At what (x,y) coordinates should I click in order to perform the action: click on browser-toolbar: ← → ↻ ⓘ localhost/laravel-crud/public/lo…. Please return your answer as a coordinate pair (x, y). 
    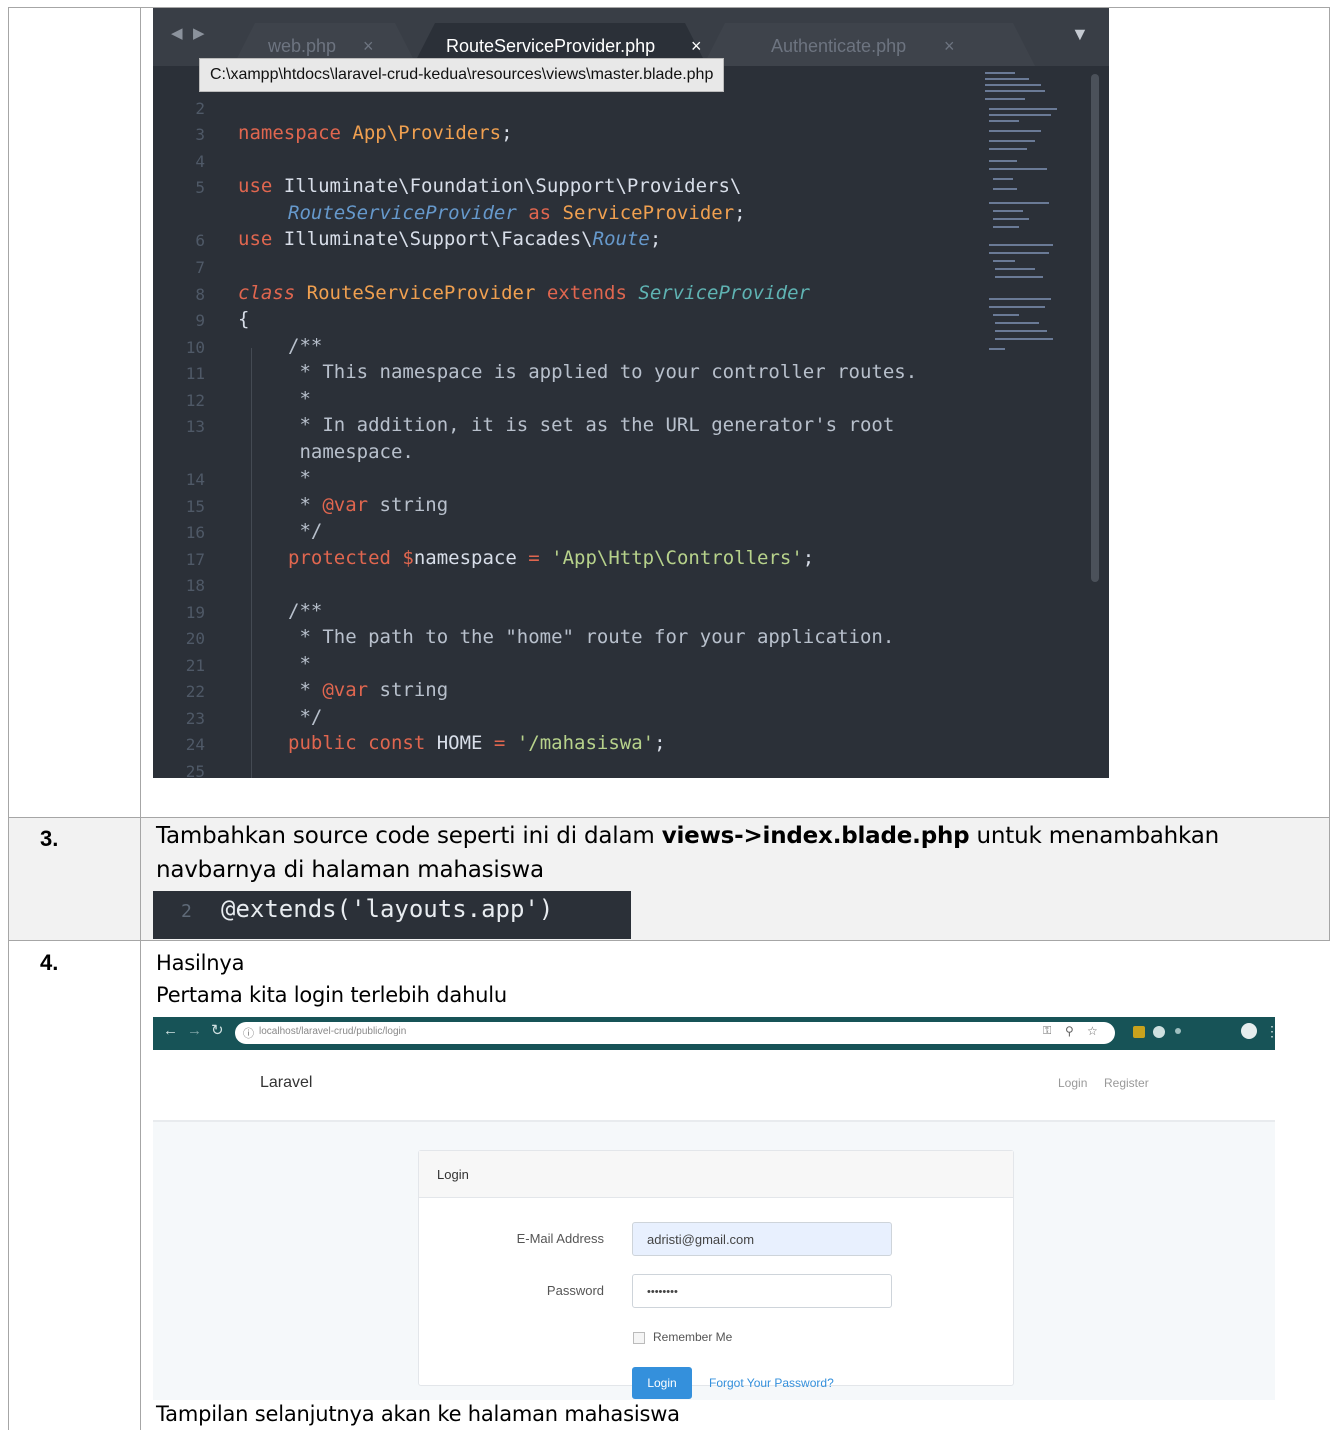
    Looking at the image, I should click on (714, 1033).